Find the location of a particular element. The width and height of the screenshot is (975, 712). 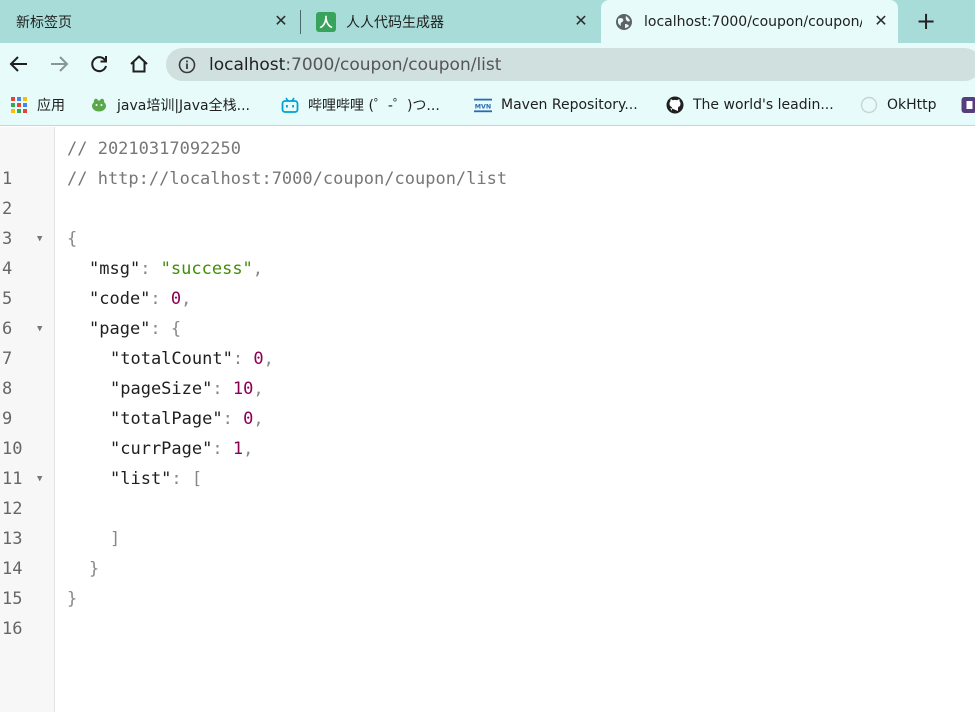

json-key: "code" is located at coordinates (120, 299).